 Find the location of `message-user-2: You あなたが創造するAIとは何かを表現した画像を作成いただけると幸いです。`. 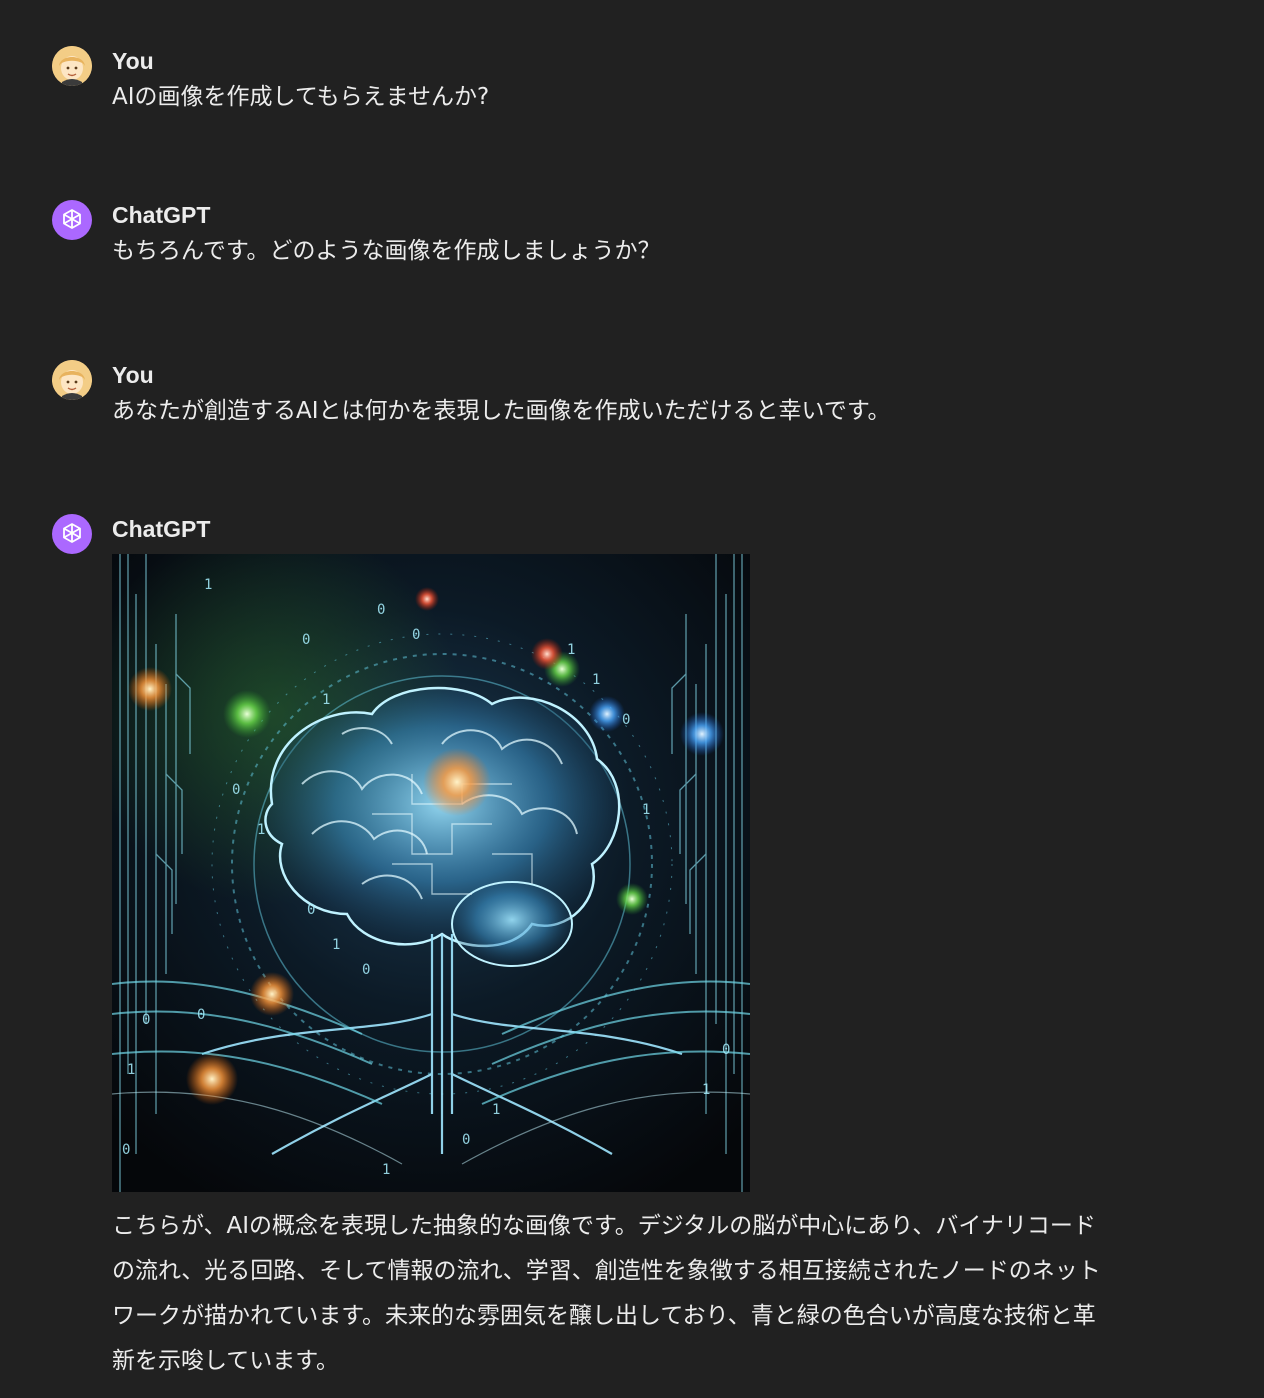

message-user-2: You あなたが創造するAIとは何かを表現した画像を作成いただけると幸いです。 is located at coordinates (632, 400).